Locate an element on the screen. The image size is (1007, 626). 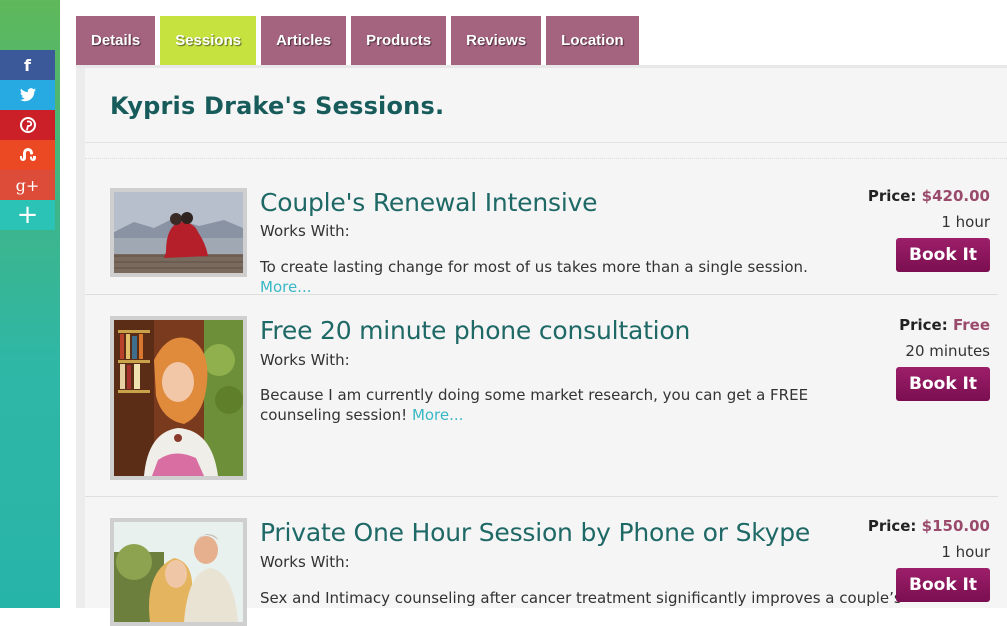
couple-embrace-image is located at coordinates (178, 572).